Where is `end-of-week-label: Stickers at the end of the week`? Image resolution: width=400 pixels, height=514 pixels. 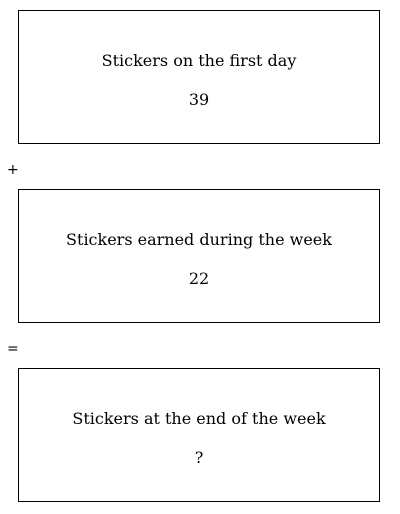 end-of-week-label: Stickers at the end of the week is located at coordinates (199, 418).